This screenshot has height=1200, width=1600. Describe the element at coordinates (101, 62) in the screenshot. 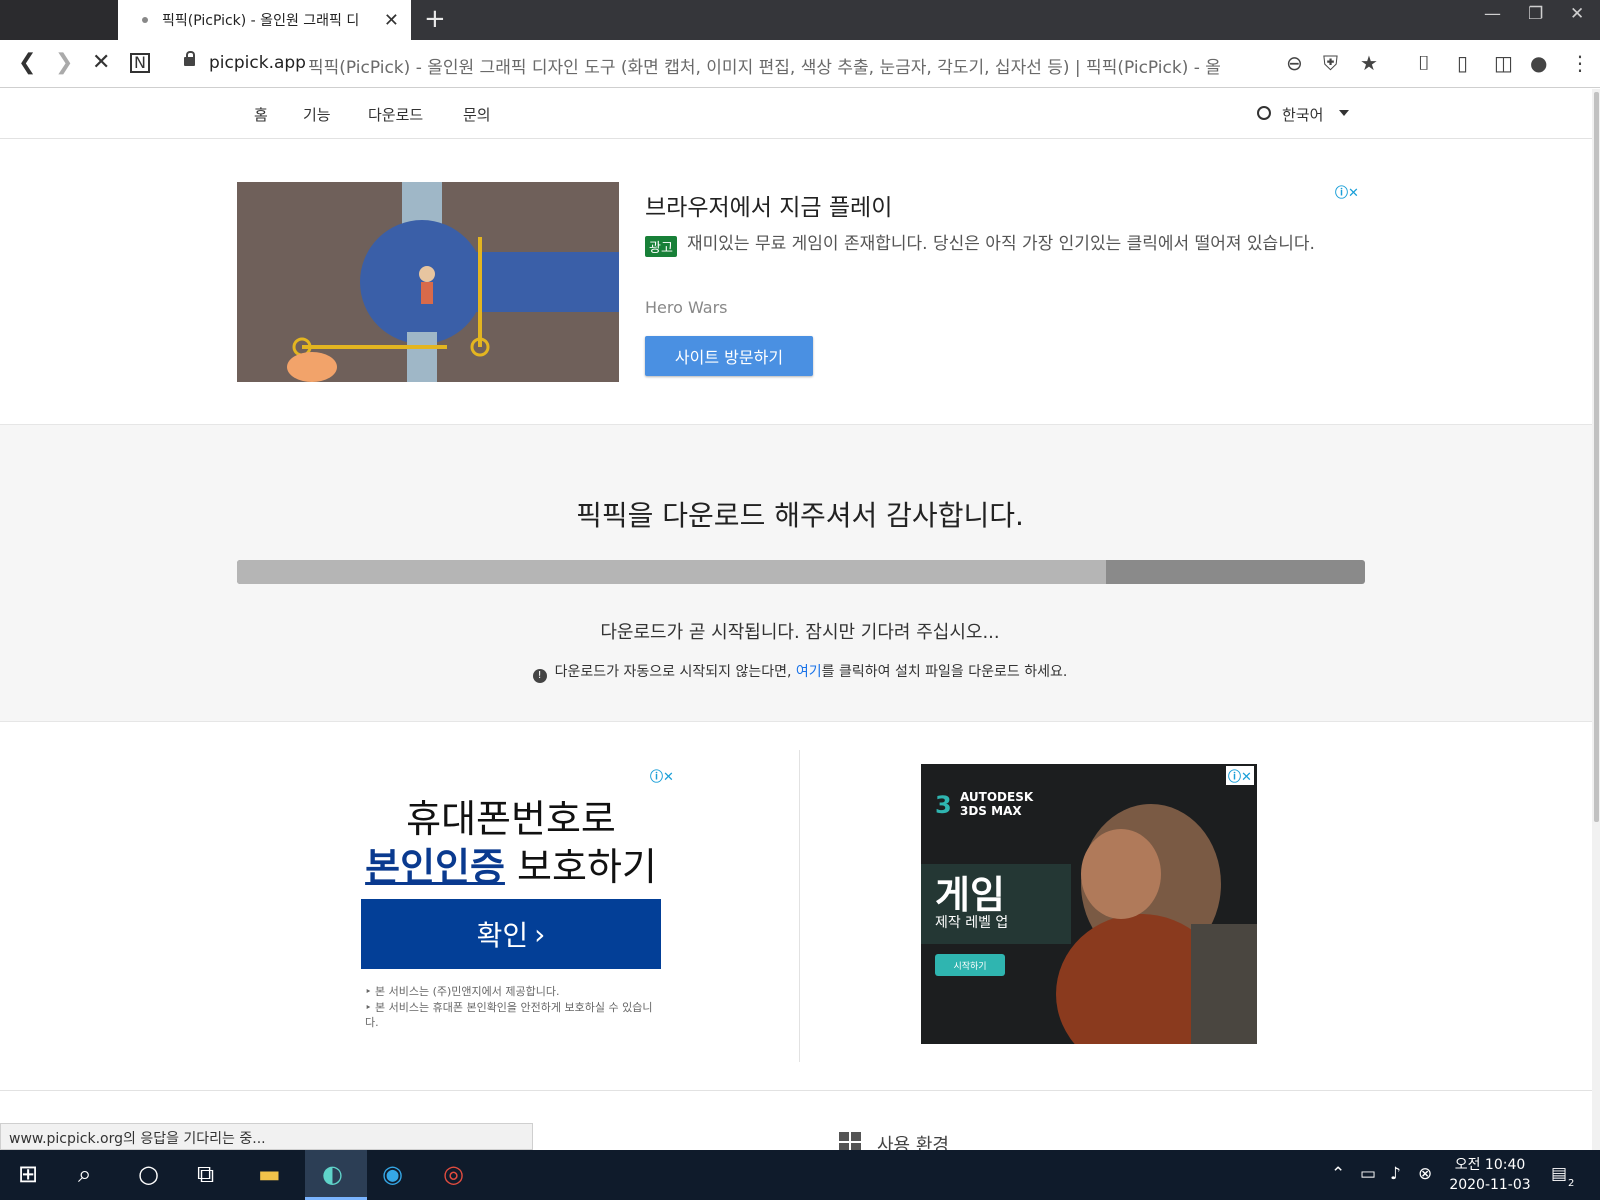

I see `stop-loading-icon: ✕` at that location.